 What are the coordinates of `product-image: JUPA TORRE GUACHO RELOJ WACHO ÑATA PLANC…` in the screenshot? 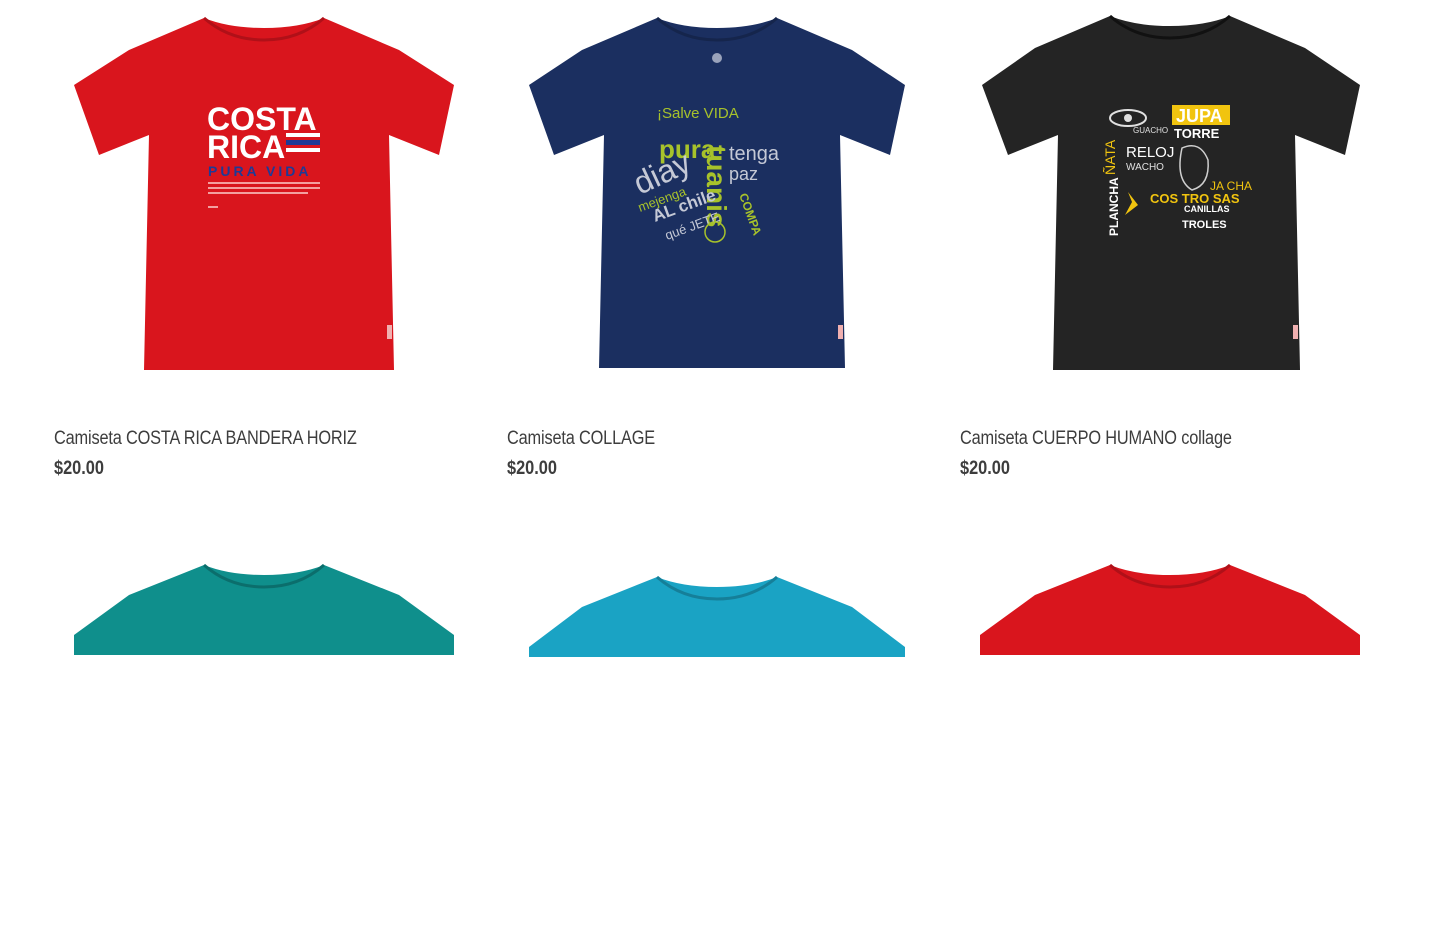 It's located at (1170, 190).